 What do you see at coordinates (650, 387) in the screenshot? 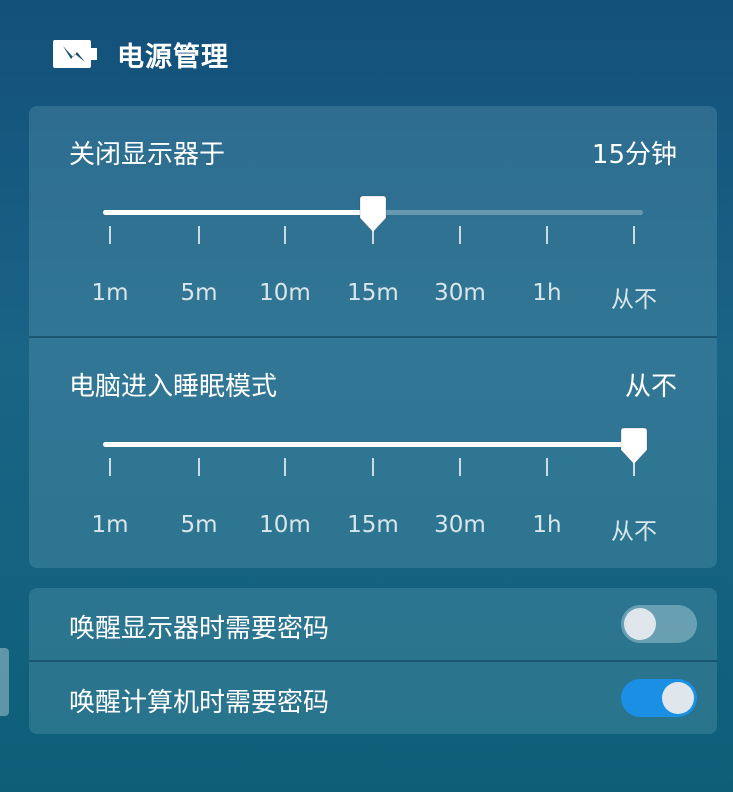
I see `sleep-value: 从不` at bounding box center [650, 387].